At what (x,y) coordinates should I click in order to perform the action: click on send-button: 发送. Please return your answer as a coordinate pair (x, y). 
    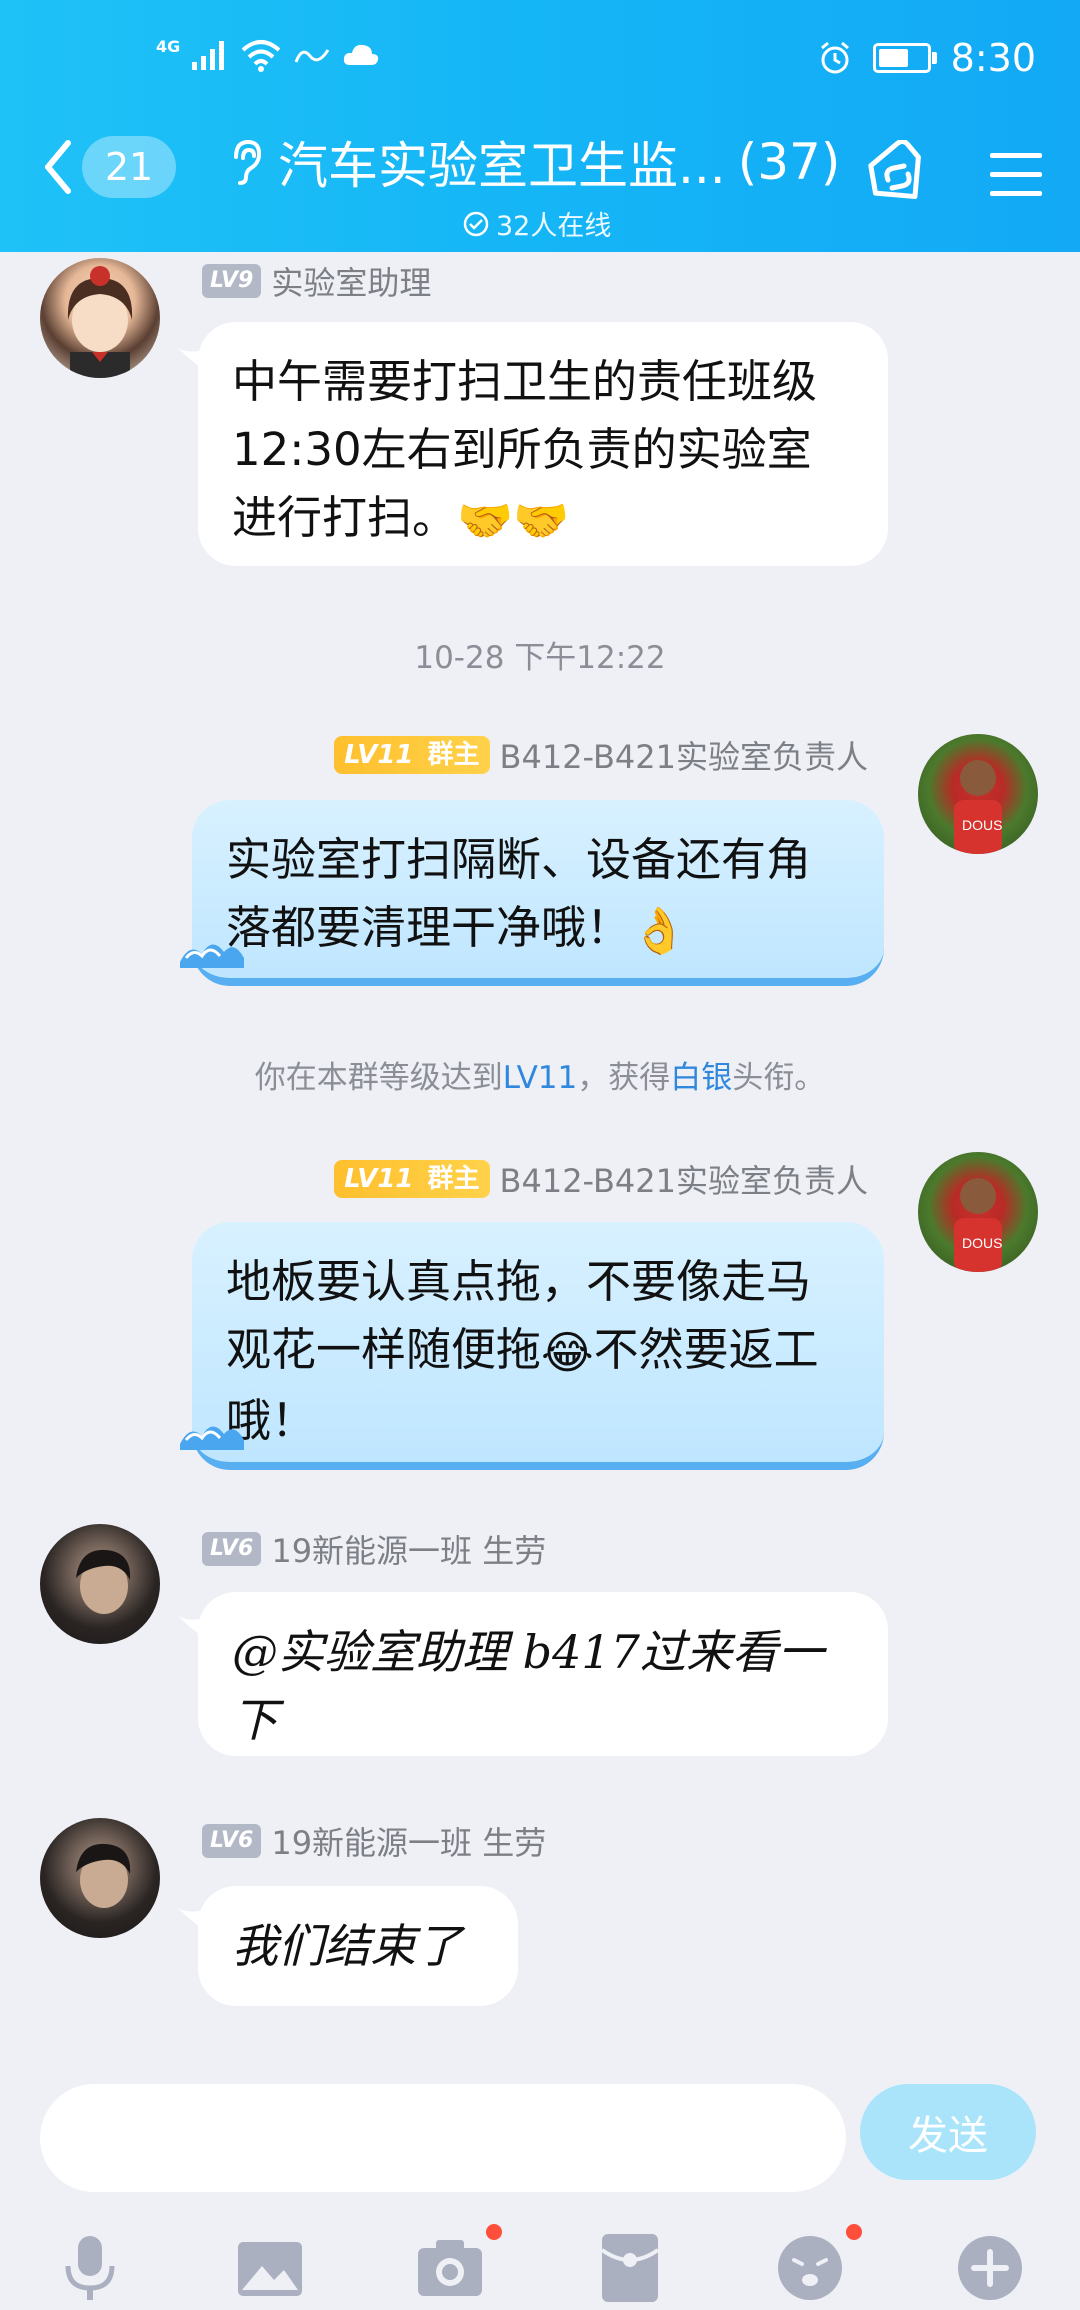
    Looking at the image, I should click on (948, 2132).